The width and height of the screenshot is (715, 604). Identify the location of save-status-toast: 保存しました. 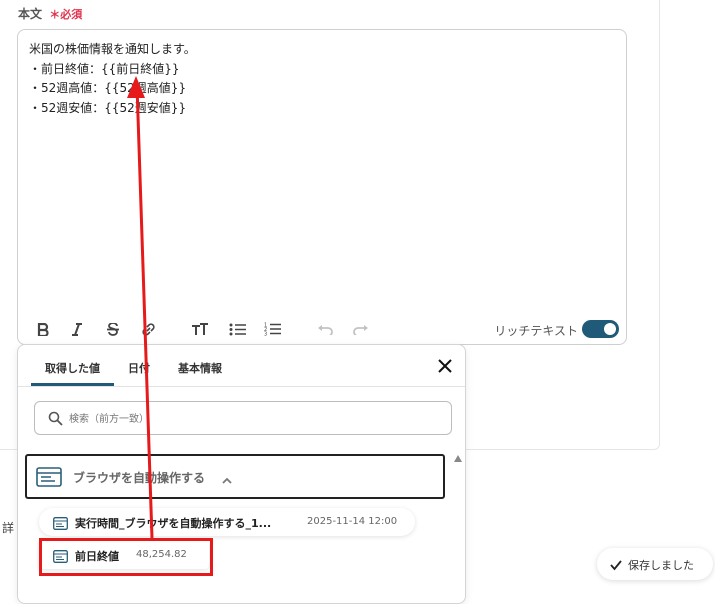
(655, 564).